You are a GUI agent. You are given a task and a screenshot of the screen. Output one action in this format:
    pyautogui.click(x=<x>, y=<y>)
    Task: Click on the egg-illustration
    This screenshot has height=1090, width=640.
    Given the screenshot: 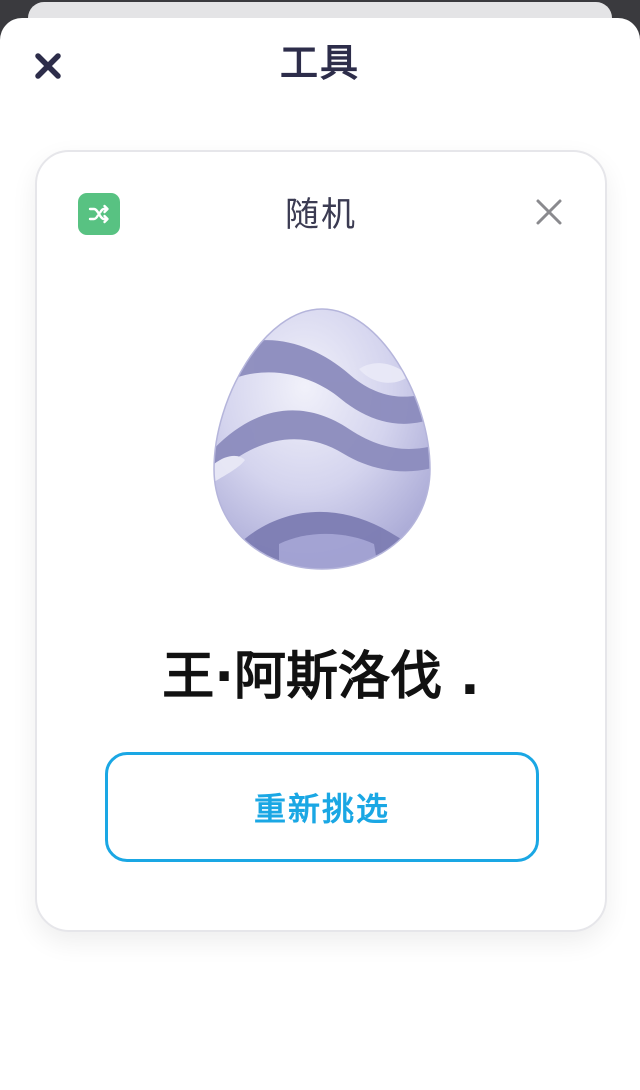 What is the action you would take?
    pyautogui.click(x=322, y=439)
    